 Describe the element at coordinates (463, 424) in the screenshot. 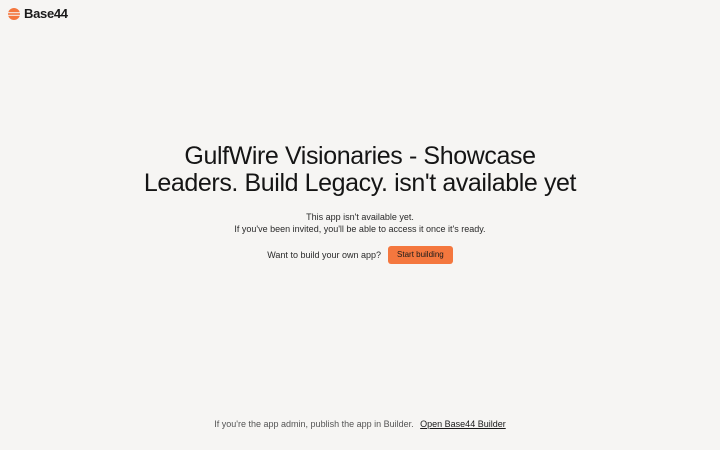

I see `open-builder-link: Open Base44 Builder` at that location.